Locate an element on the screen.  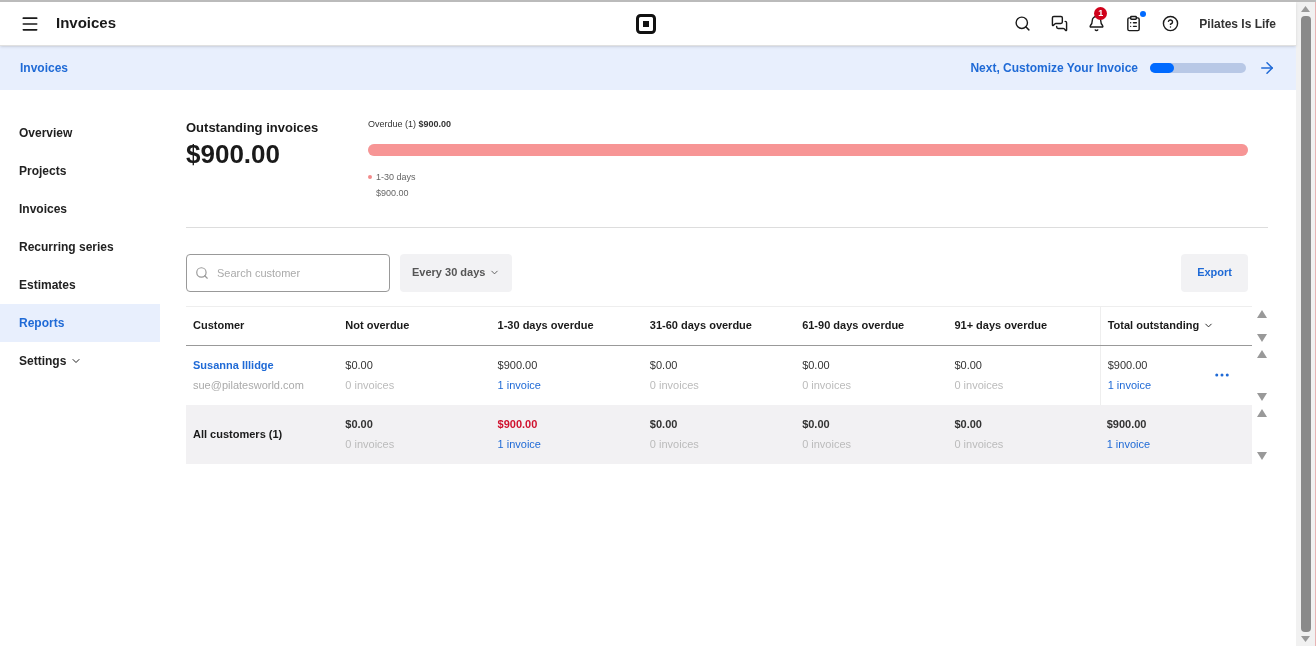
summary-title: Outstanding invoices is located at coordinates (253, 128).